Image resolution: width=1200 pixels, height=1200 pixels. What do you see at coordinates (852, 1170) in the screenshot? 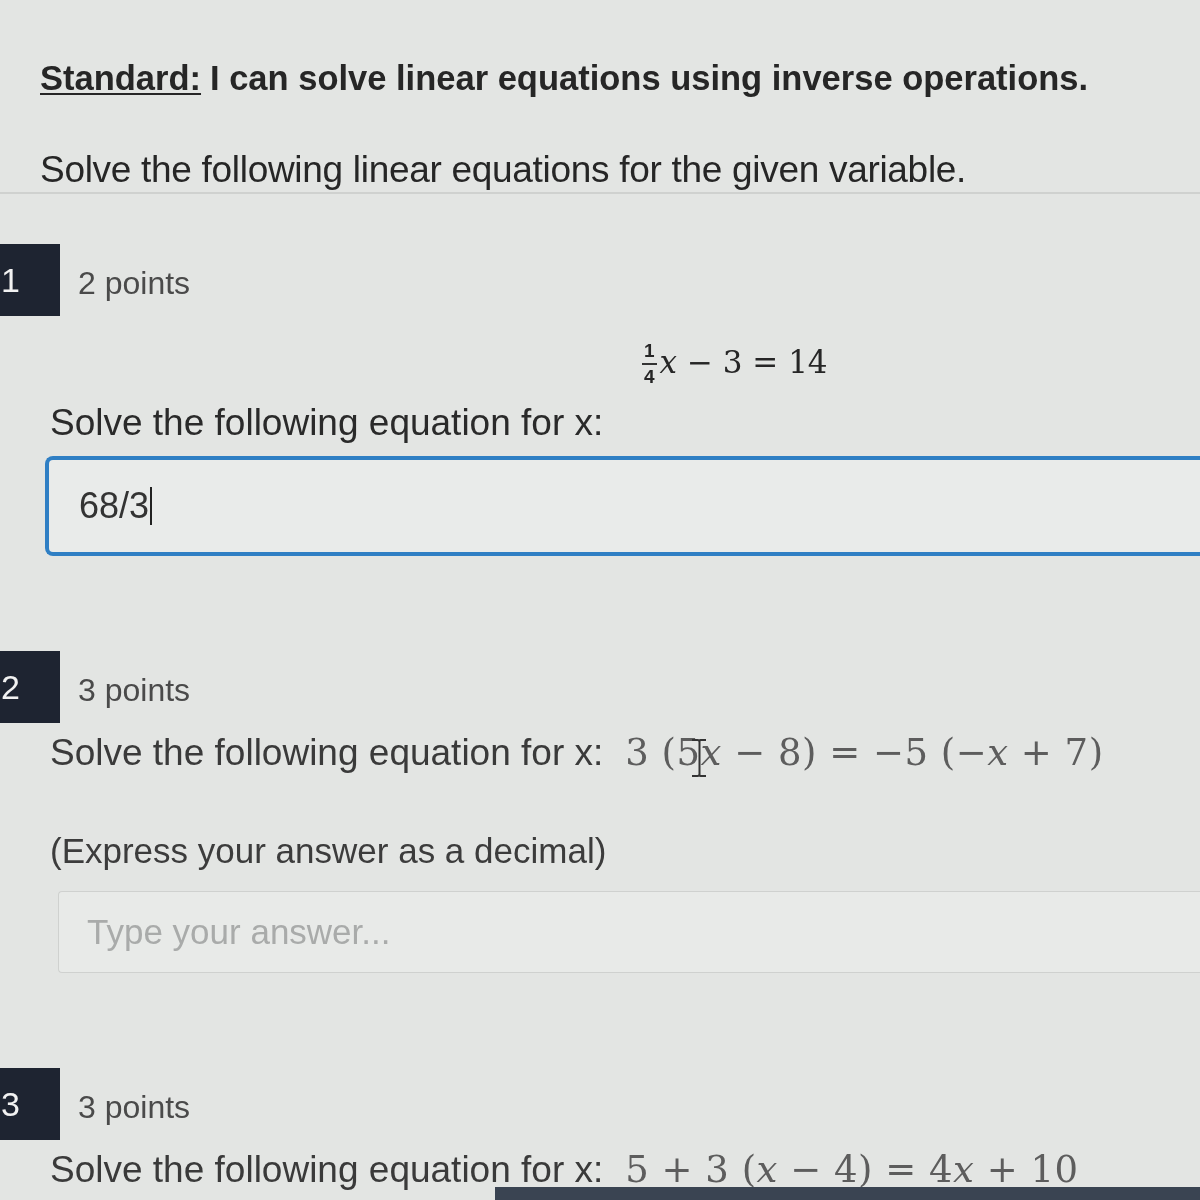
I see `equation: 5 + 3 (x − 4) = 4x + 10` at bounding box center [852, 1170].